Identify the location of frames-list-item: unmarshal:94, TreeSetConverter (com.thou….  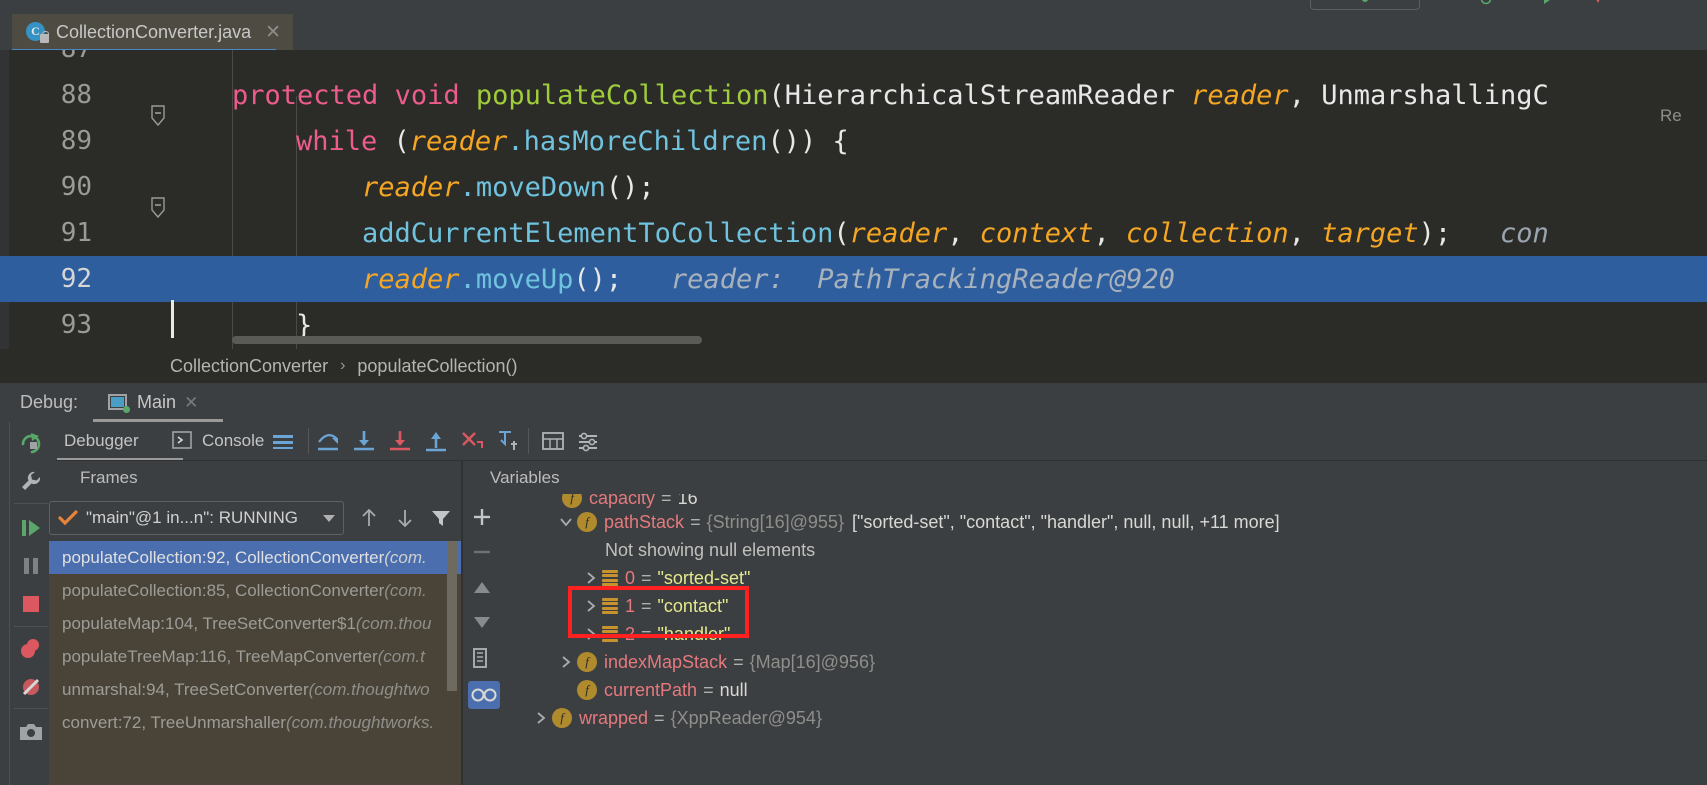
(255, 689).